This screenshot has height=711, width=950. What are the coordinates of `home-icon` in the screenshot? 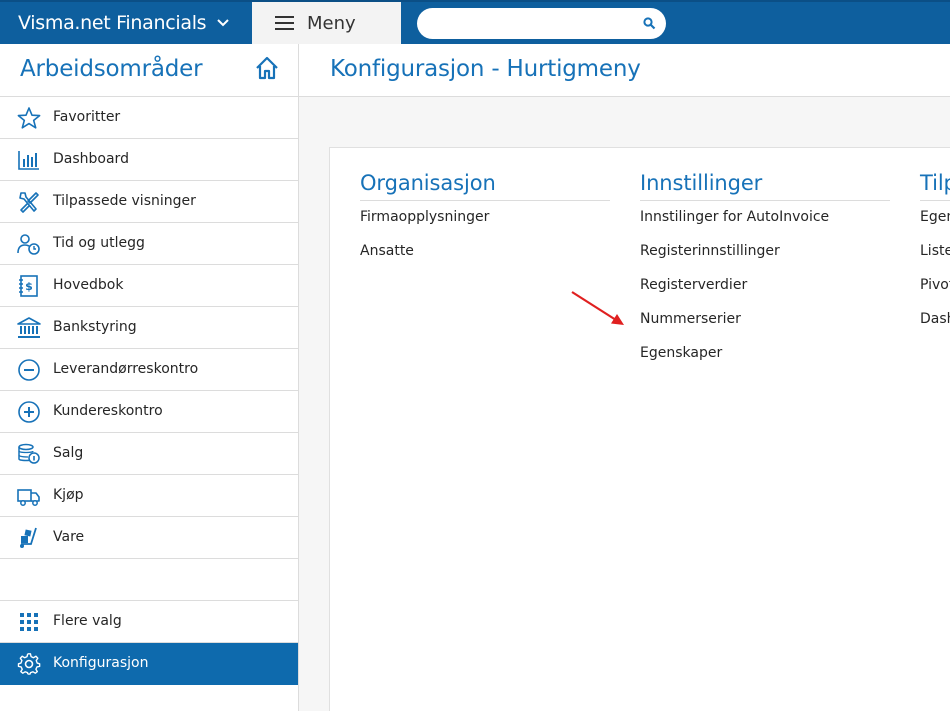 It's located at (267, 68).